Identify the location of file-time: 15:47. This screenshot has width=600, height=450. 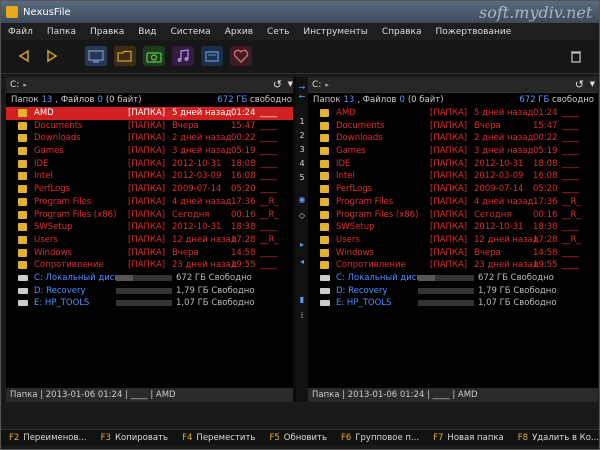
(243, 125).